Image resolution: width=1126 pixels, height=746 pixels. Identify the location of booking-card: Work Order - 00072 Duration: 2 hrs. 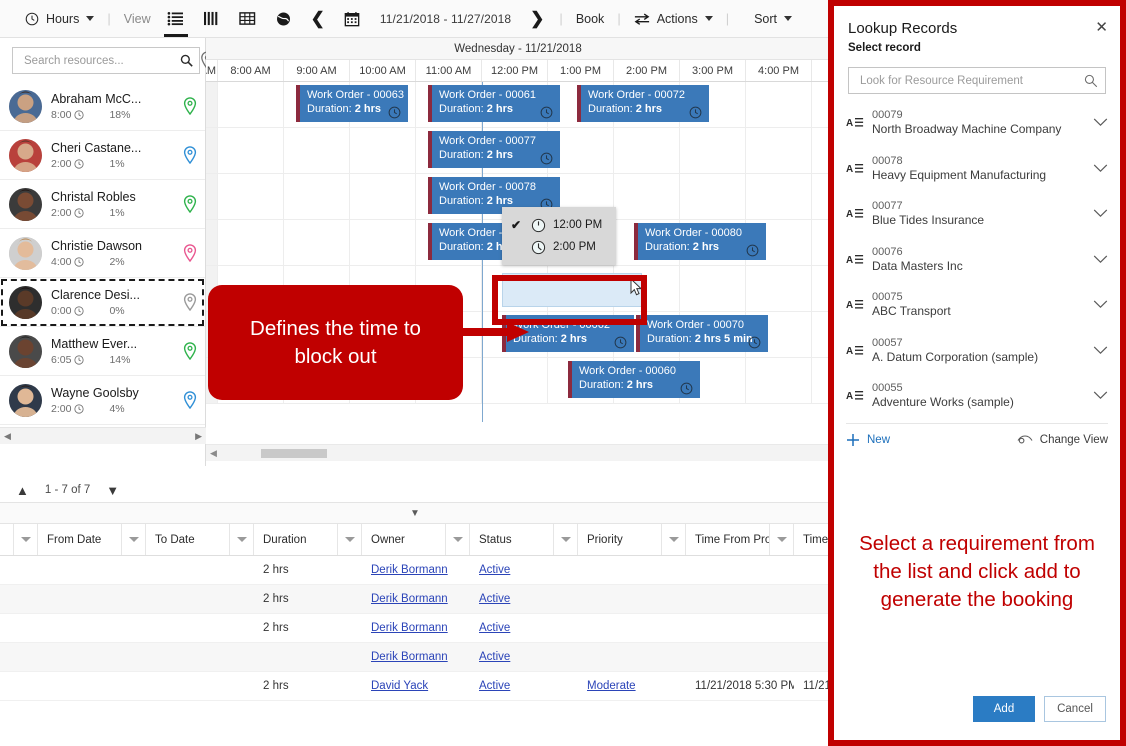
(643, 103).